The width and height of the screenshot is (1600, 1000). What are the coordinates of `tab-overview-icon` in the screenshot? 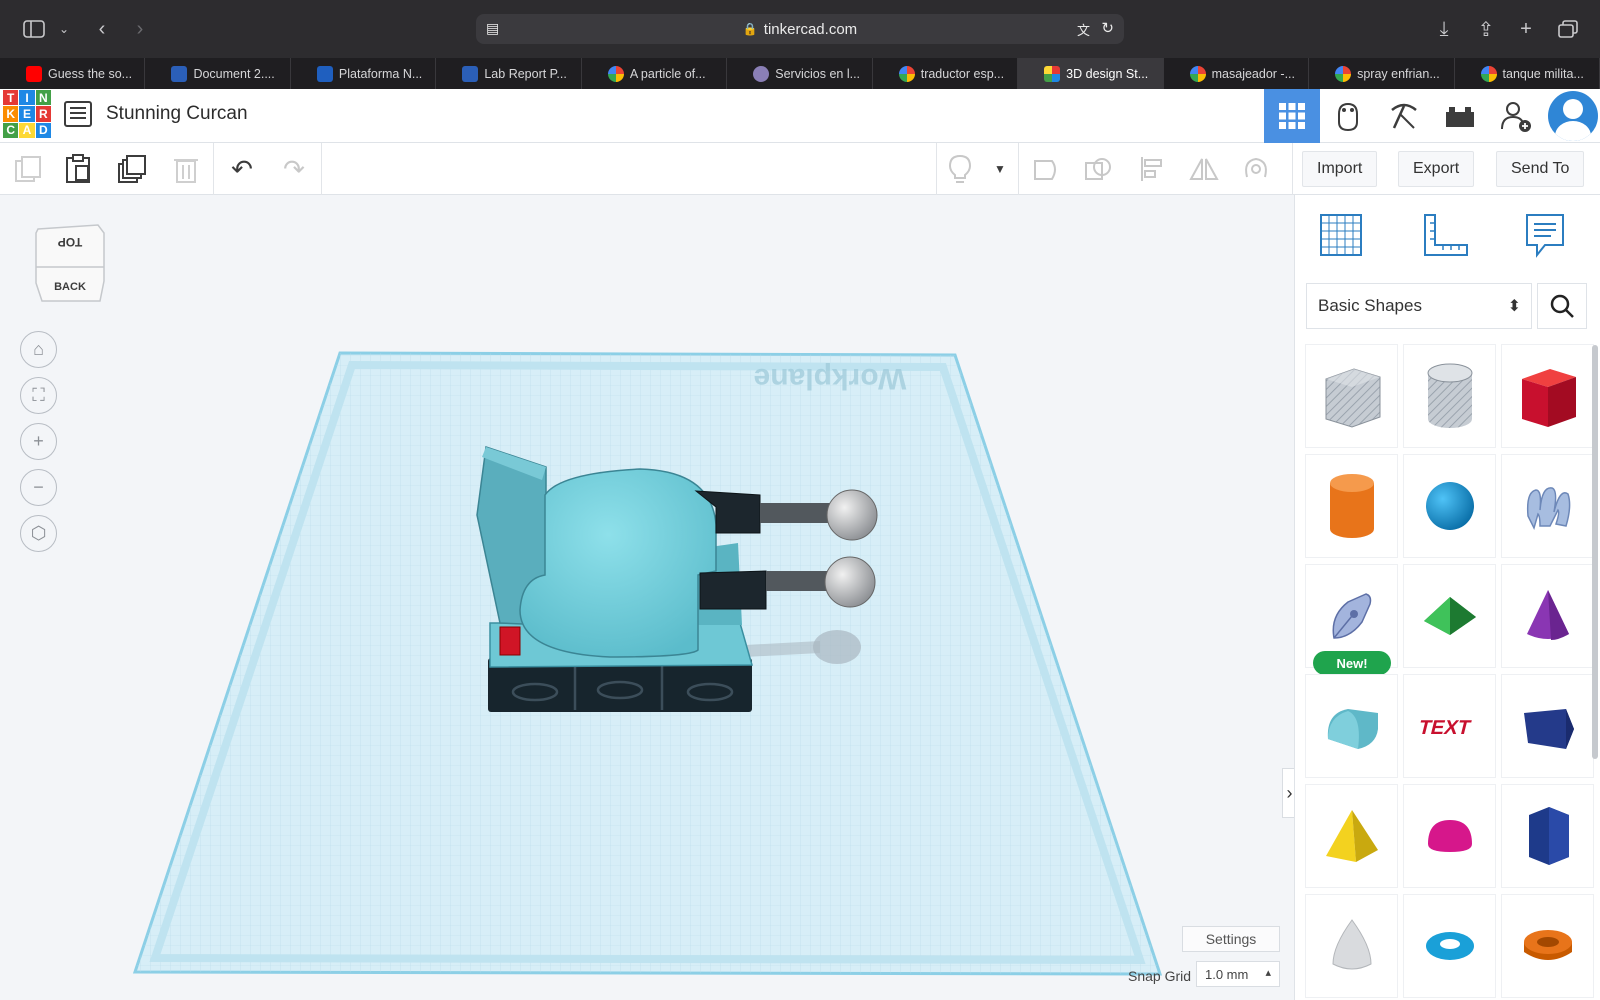 It's located at (1568, 29).